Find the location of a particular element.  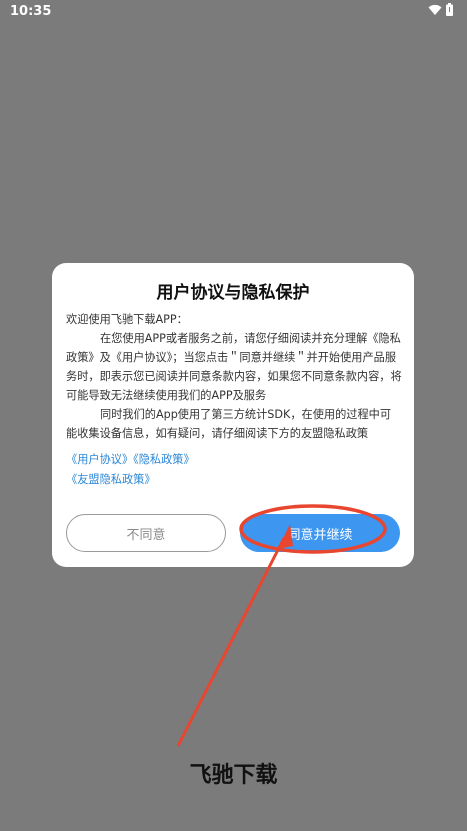

dialog-title: 用户协议与隐私保护 is located at coordinates (233, 293).